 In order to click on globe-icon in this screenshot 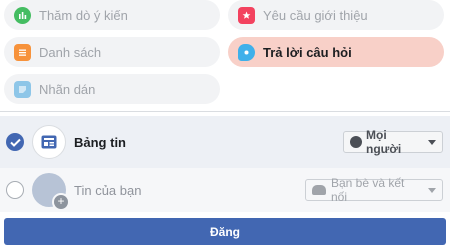, I will do `click(356, 142)`.